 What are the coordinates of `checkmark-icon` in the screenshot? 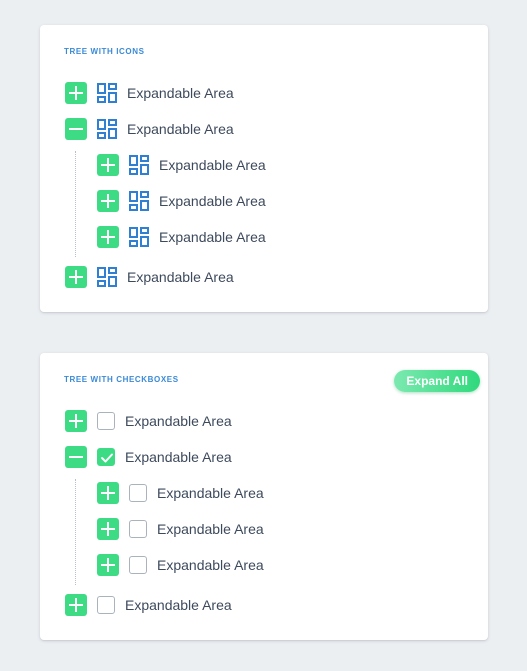 It's located at (107, 458).